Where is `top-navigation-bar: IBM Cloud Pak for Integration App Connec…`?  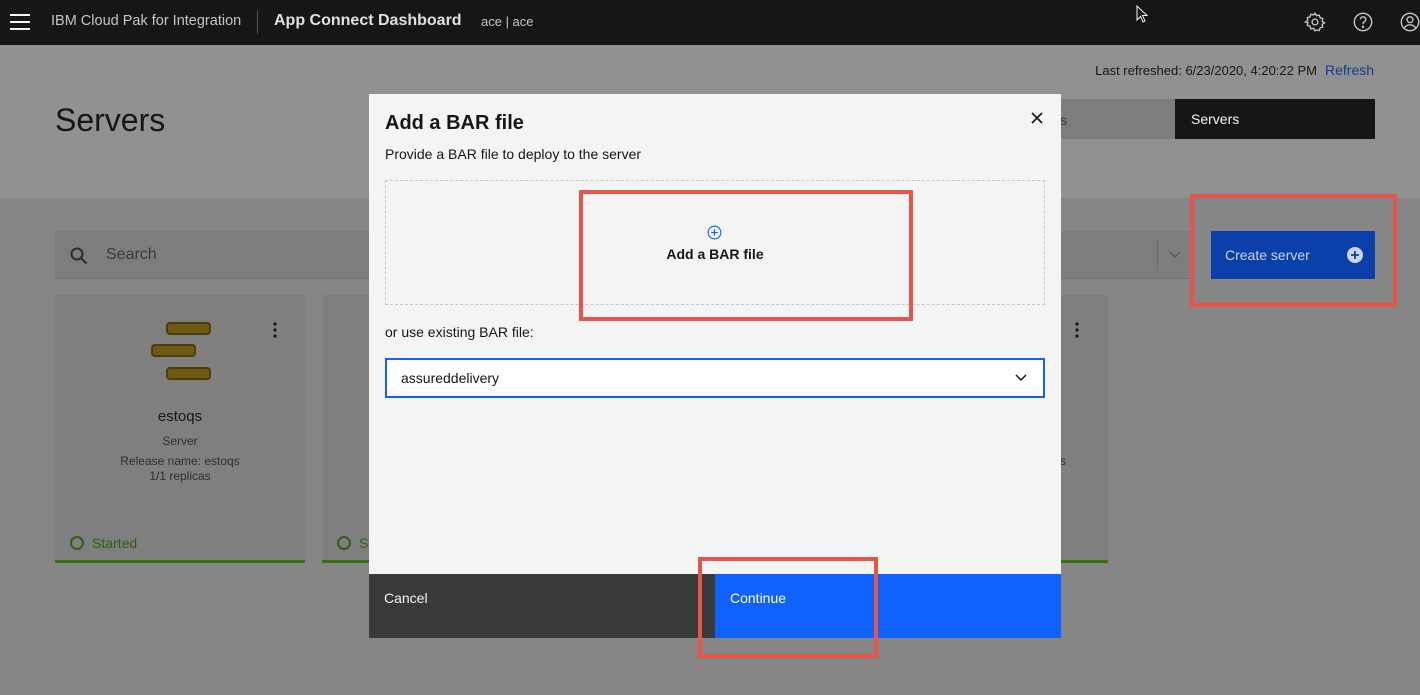
top-navigation-bar: IBM Cloud Pak for Integration App Connec… is located at coordinates (710, 22).